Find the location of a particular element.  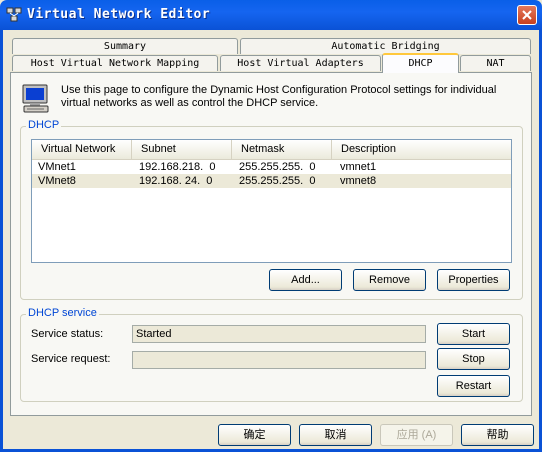

close-icon is located at coordinates (527, 15).